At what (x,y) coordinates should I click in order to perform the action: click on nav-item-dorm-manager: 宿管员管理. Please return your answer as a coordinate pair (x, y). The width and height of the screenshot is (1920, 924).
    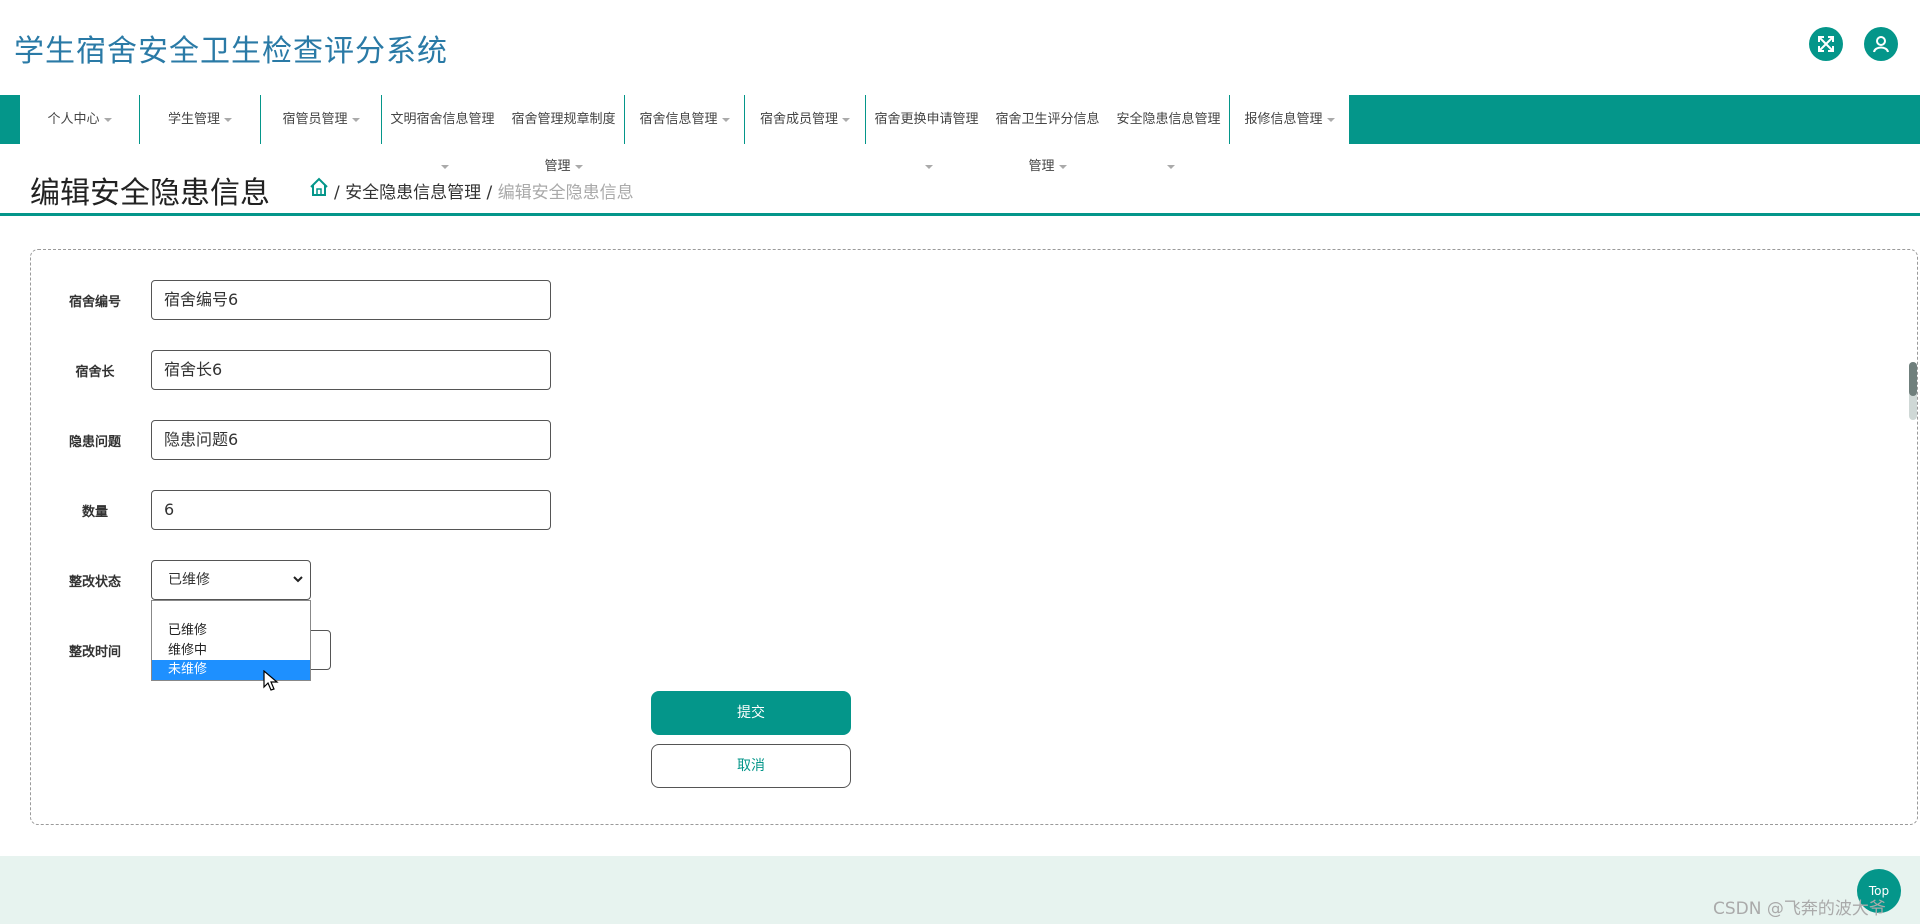
    Looking at the image, I should click on (321, 119).